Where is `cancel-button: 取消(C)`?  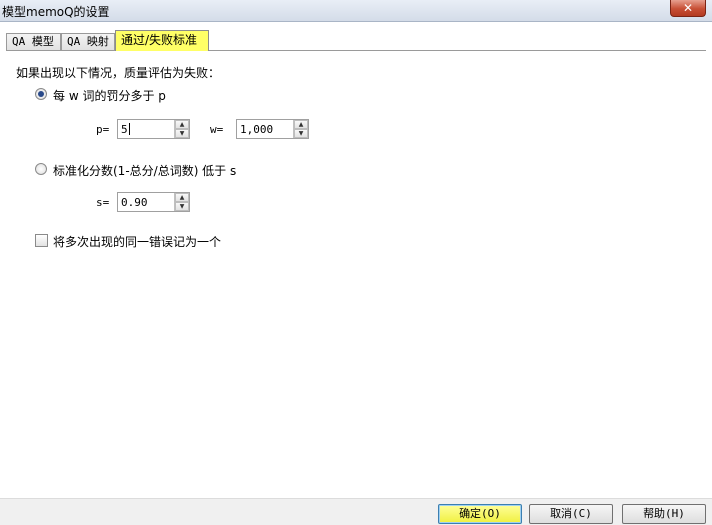 cancel-button: 取消(C) is located at coordinates (571, 514).